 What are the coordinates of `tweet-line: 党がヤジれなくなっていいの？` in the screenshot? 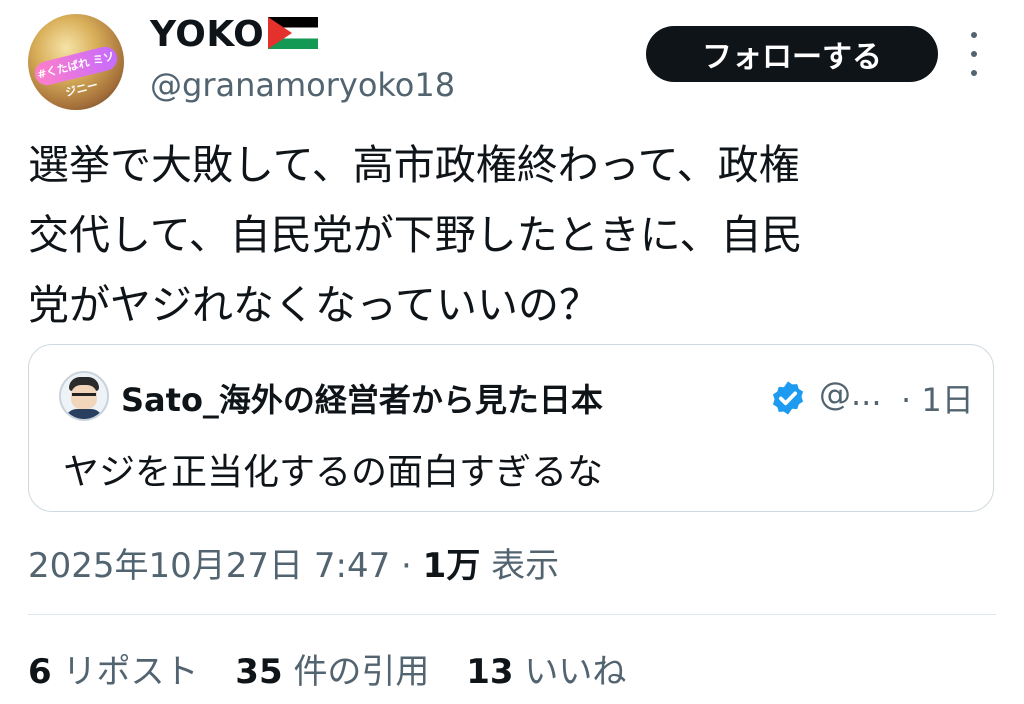 It's located at (314, 305).